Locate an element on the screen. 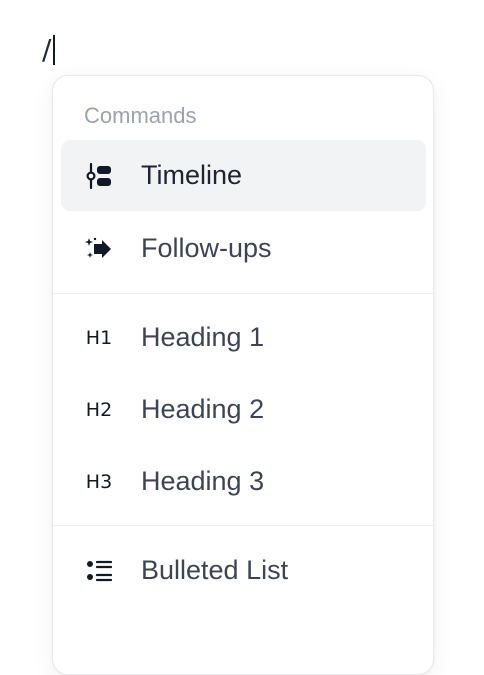 Image resolution: width=484 pixels, height=675 pixels. menu-item-heading-3: H3 Heading 3 is located at coordinates (243, 481).